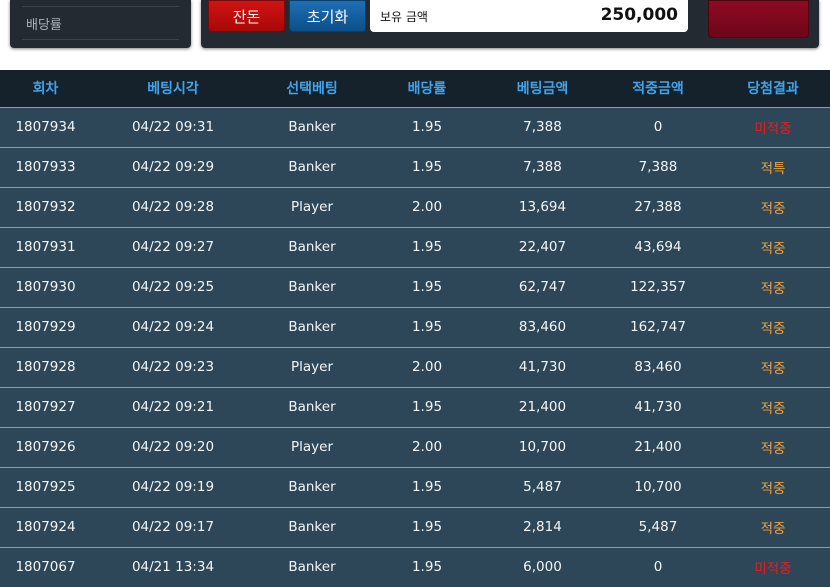 The width and height of the screenshot is (830, 587). I want to click on reset-button: 초기화, so click(327, 16).